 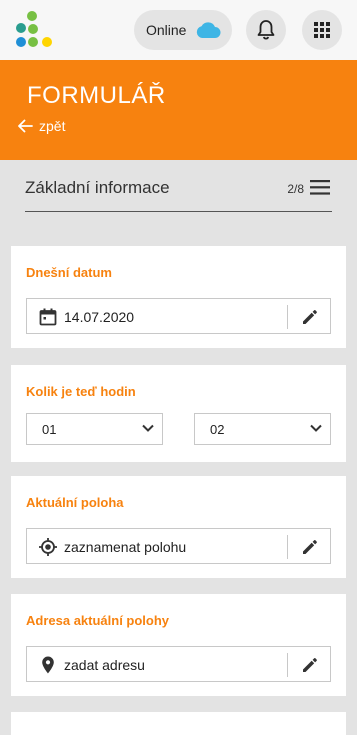 I want to click on bell-icon, so click(x=266, y=30).